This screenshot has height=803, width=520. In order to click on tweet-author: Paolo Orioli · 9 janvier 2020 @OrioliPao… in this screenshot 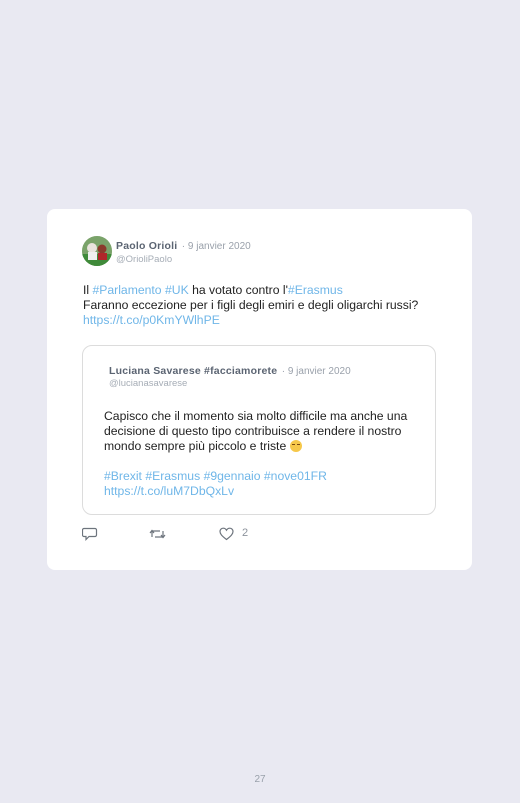, I will do `click(183, 252)`.